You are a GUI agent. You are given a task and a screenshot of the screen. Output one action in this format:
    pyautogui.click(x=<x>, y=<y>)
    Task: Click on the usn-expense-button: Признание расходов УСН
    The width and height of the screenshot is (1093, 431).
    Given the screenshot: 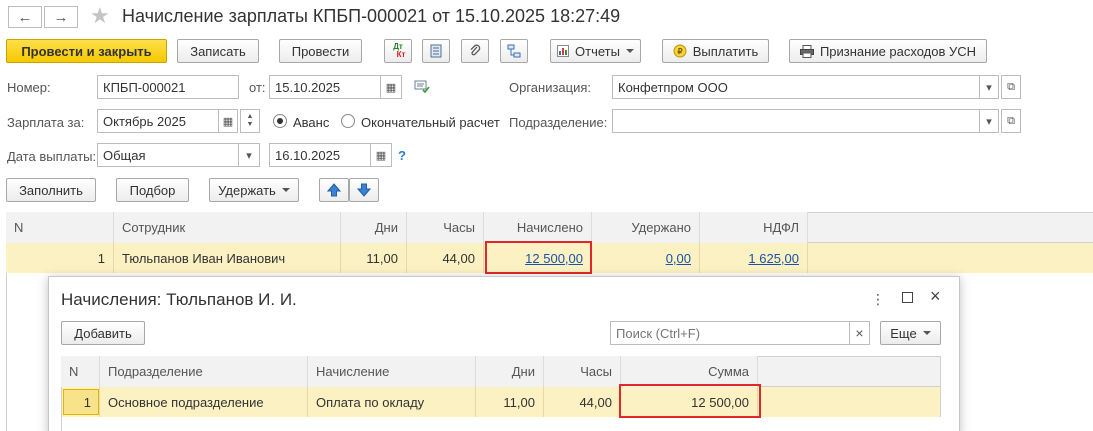 What is the action you would take?
    pyautogui.click(x=888, y=51)
    